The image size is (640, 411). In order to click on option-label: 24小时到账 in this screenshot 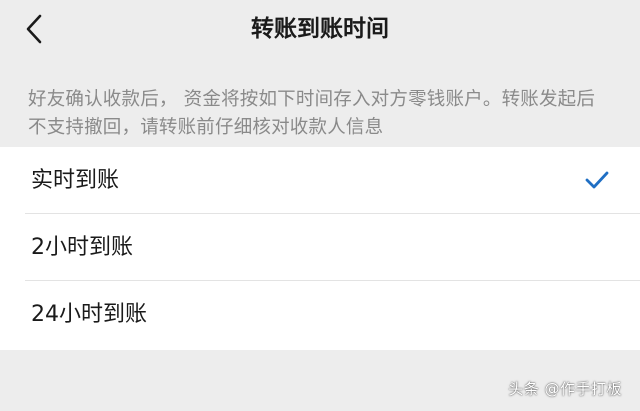, I will do `click(89, 314)`.